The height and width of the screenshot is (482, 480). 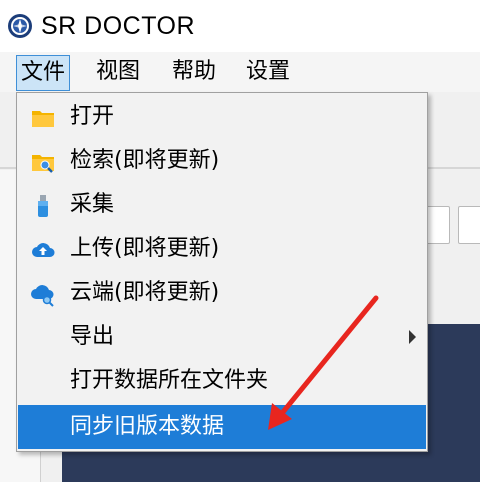 I want to click on chevron-right-icon, so click(x=412, y=337).